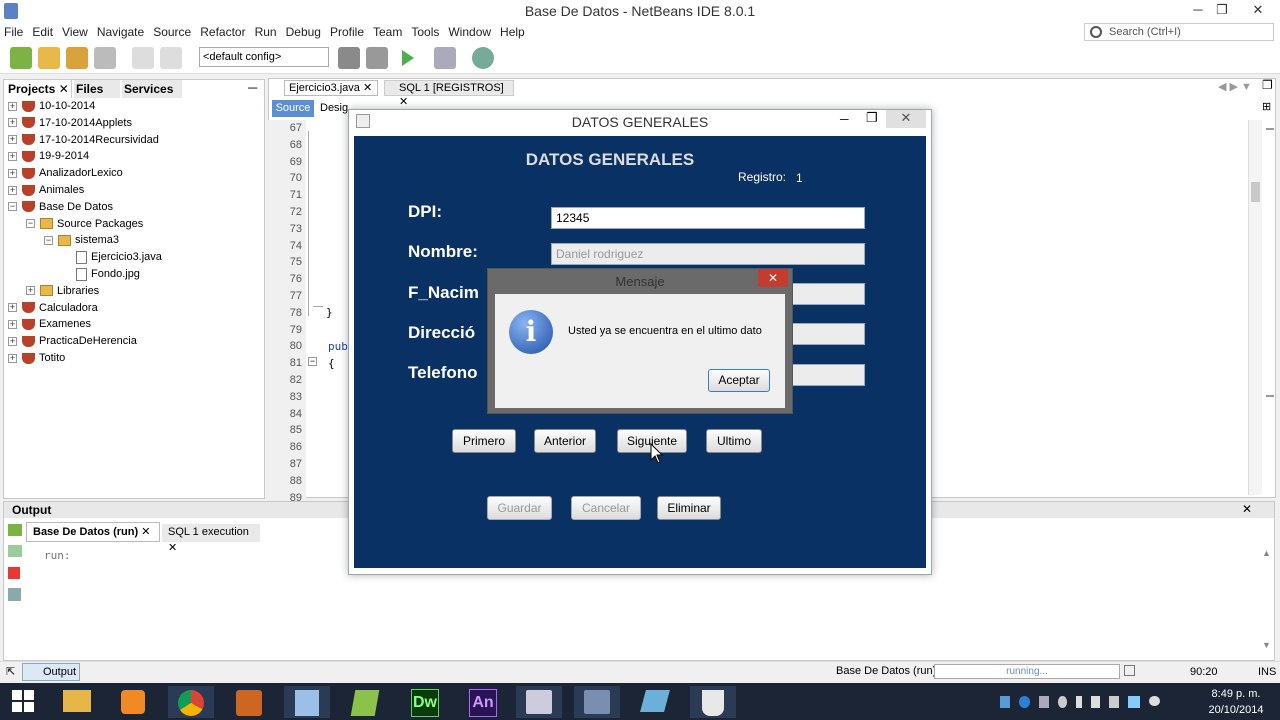 Image resolution: width=1280 pixels, height=720 pixels. Describe the element at coordinates (331, 88) in the screenshot. I see `tab-ejercicio3: Ejercicio3.java ✕` at that location.